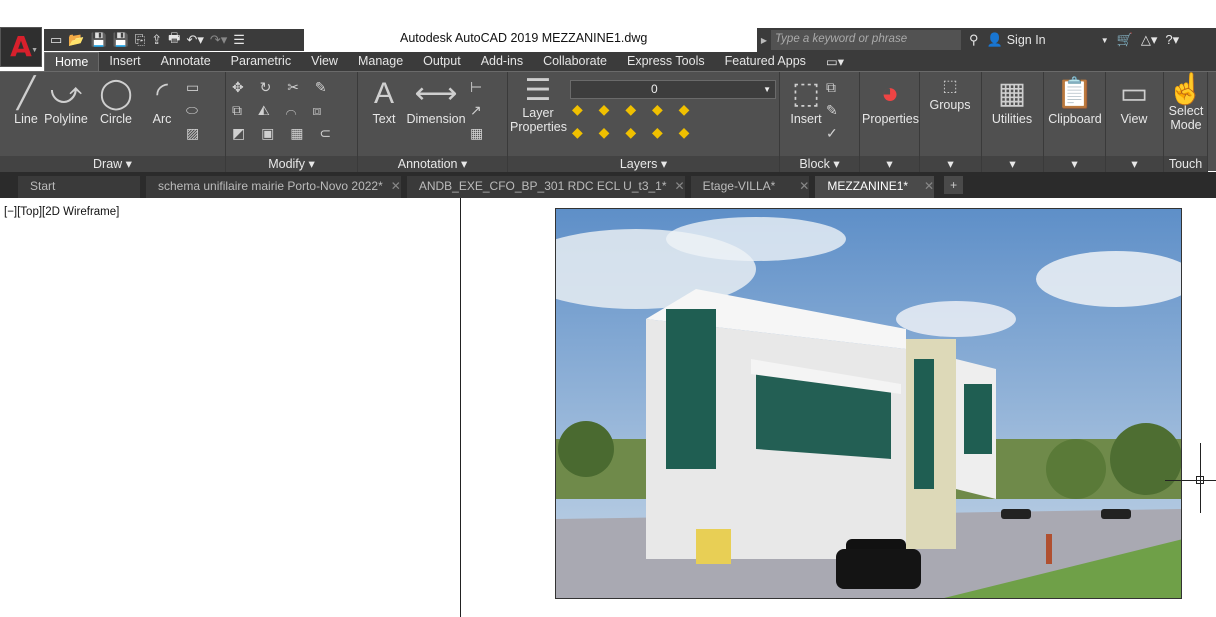 The width and height of the screenshot is (1216, 617). What do you see at coordinates (1149, 40) in the screenshot?
I see `autodesk-a360-icon: △▾` at bounding box center [1149, 40].